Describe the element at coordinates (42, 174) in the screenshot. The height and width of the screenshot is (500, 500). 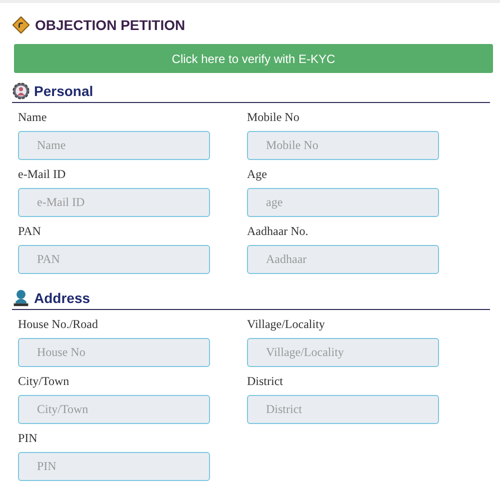
I see `field-label: e-Mail ID` at that location.